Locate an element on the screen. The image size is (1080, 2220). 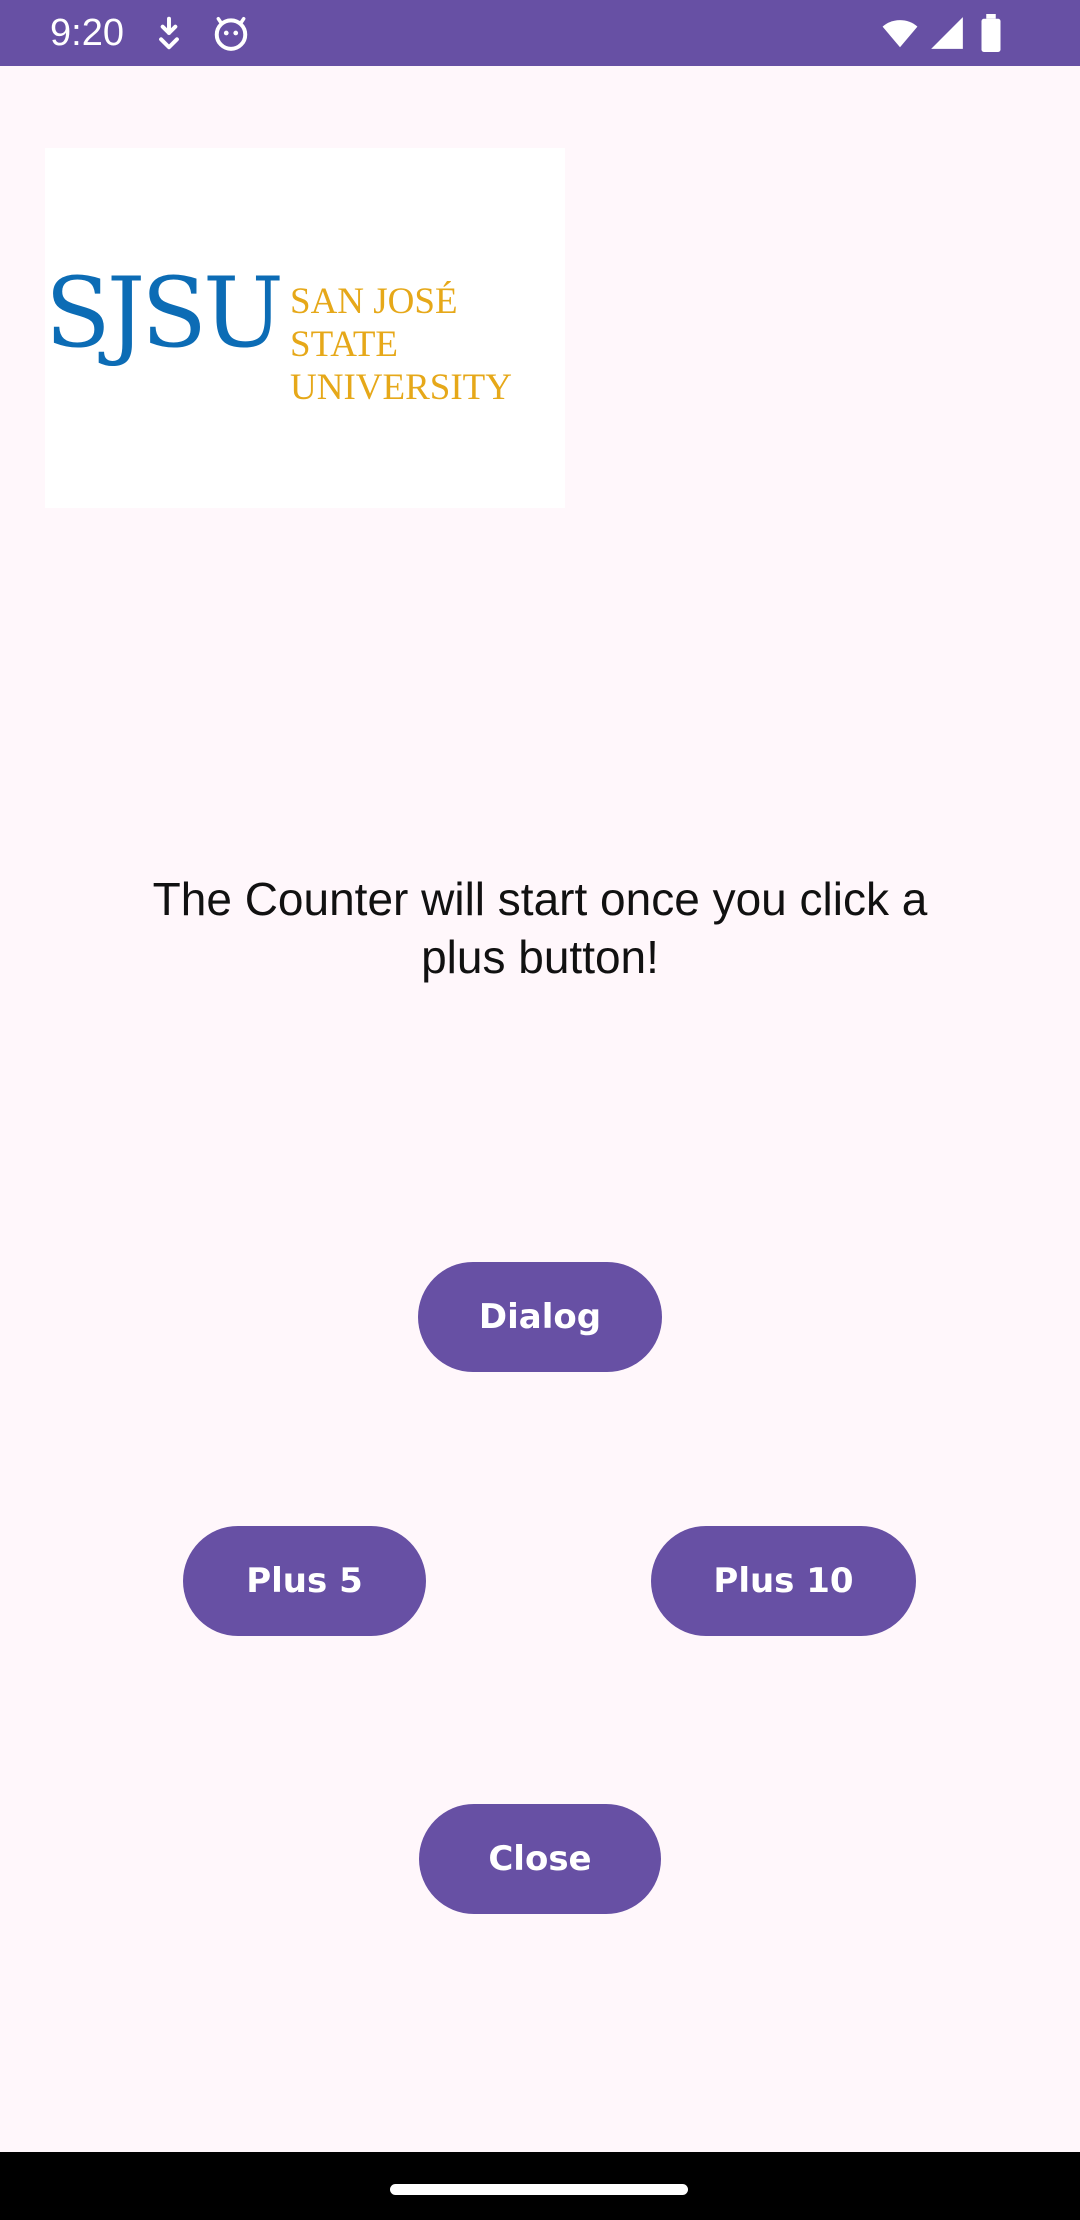
signal-icon is located at coordinates (947, 33).